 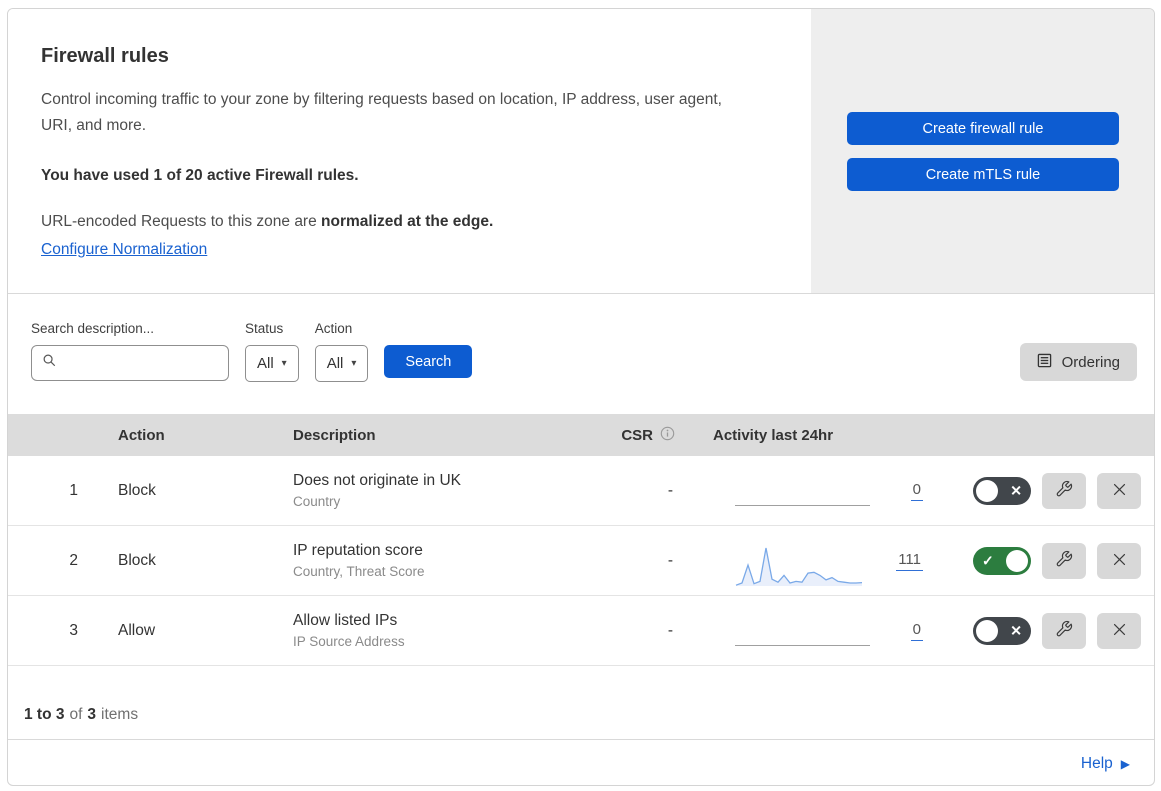 I want to click on search-button: Search, so click(x=428, y=361).